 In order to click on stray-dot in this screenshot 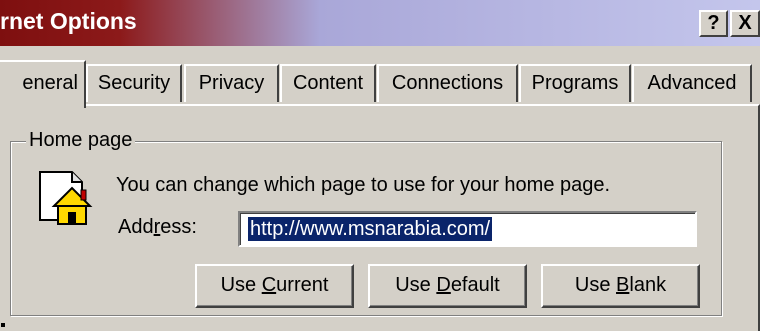, I will do `click(3, 325)`.